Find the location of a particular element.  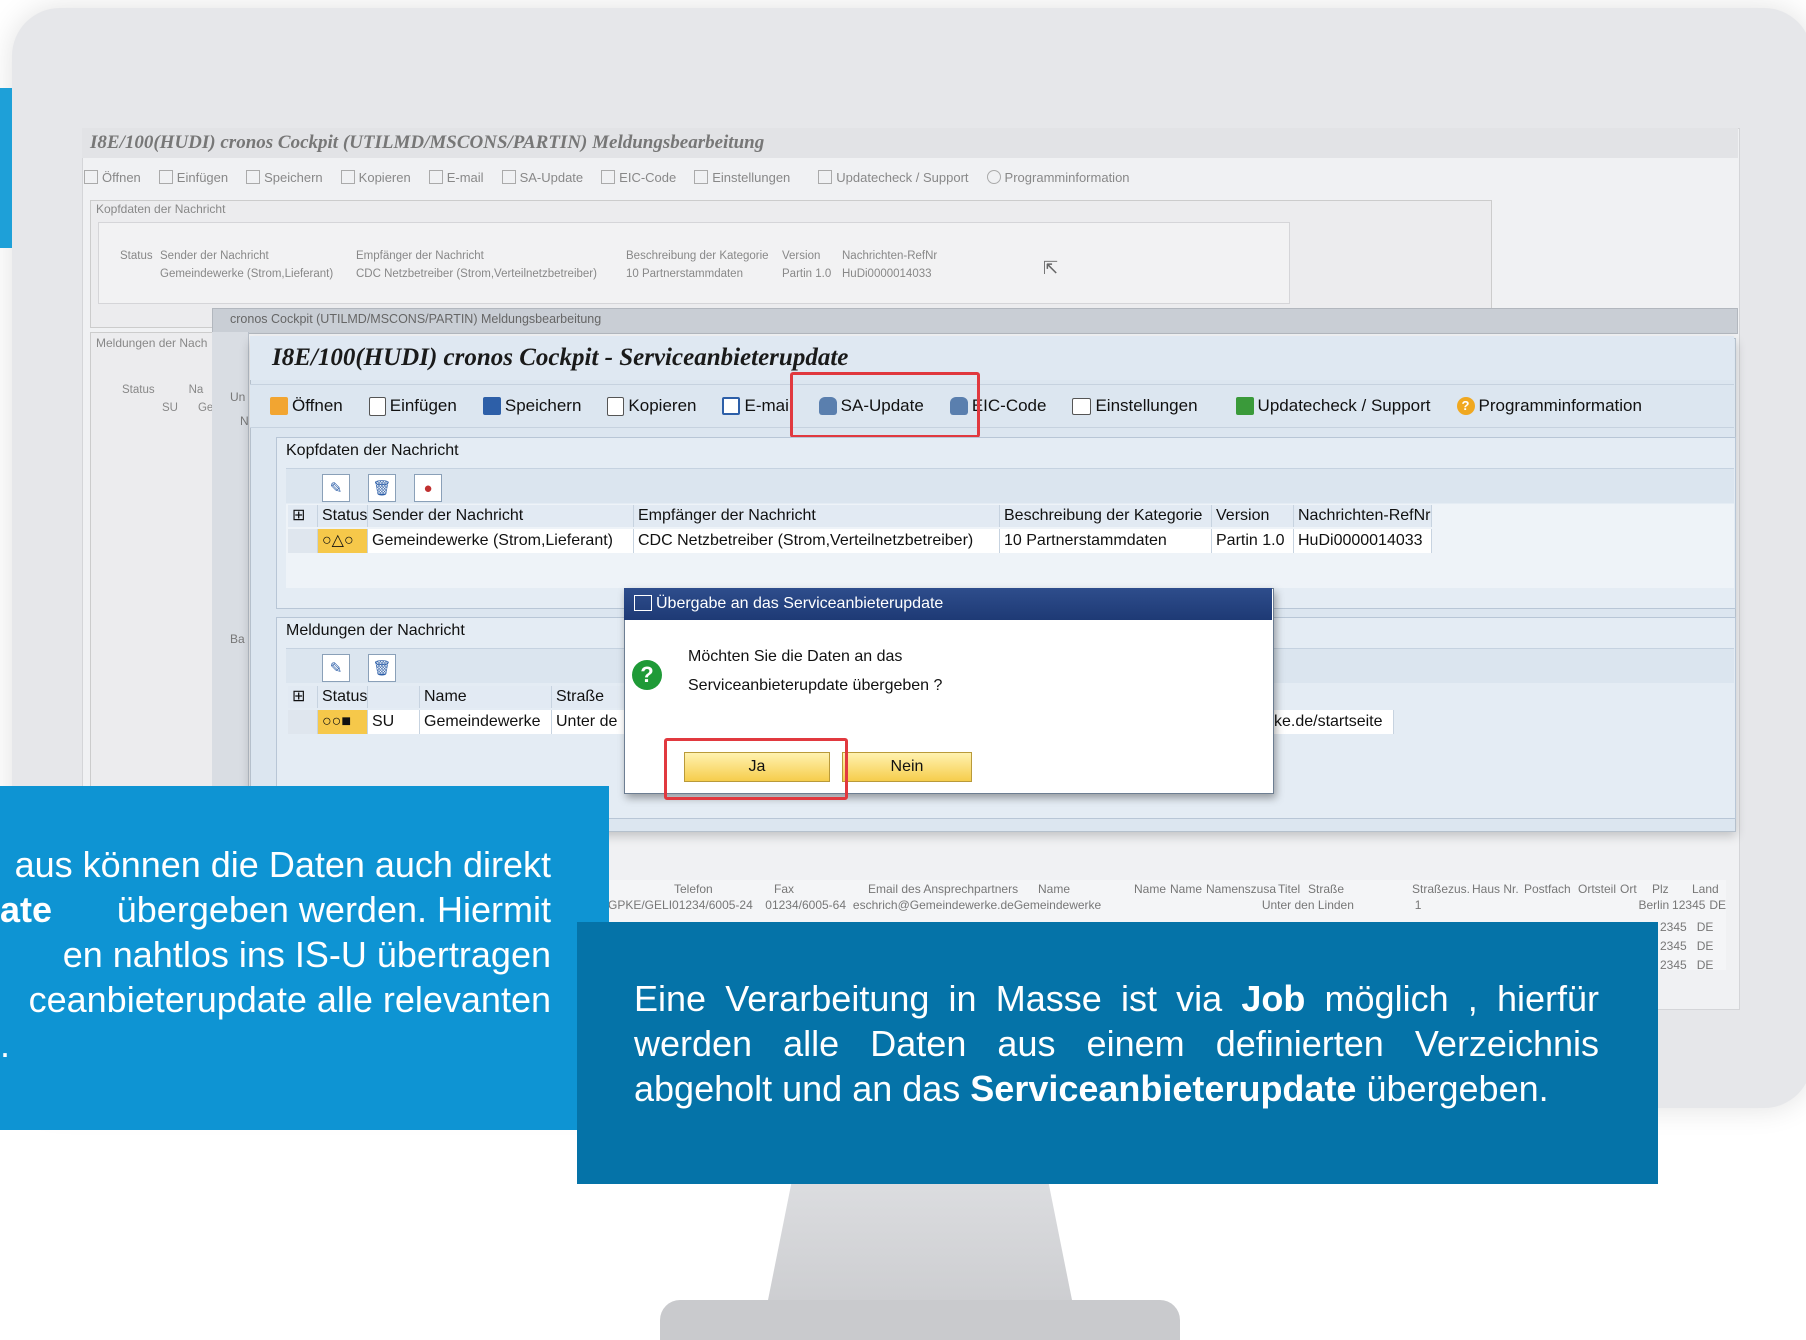

column-header: Sender der Nachricht is located at coordinates (501, 516).